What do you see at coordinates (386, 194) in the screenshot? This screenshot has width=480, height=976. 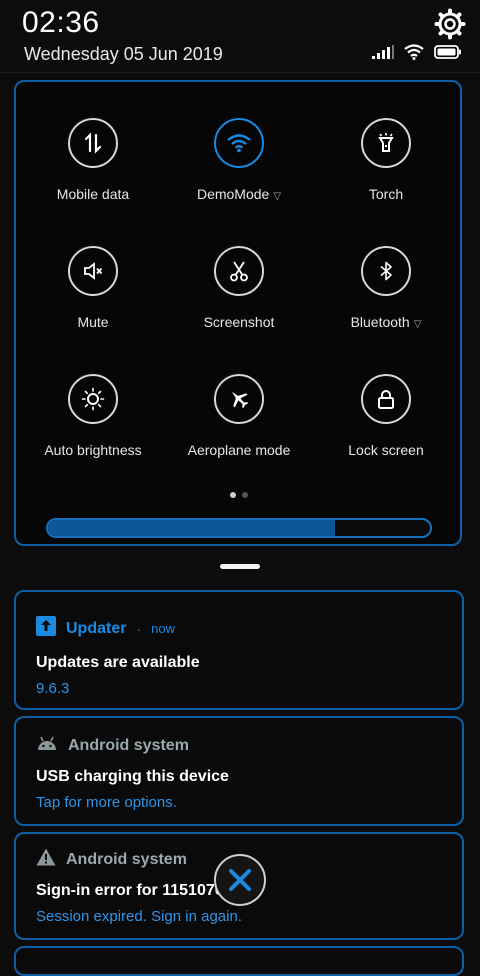 I see `tile-label: Torch` at bounding box center [386, 194].